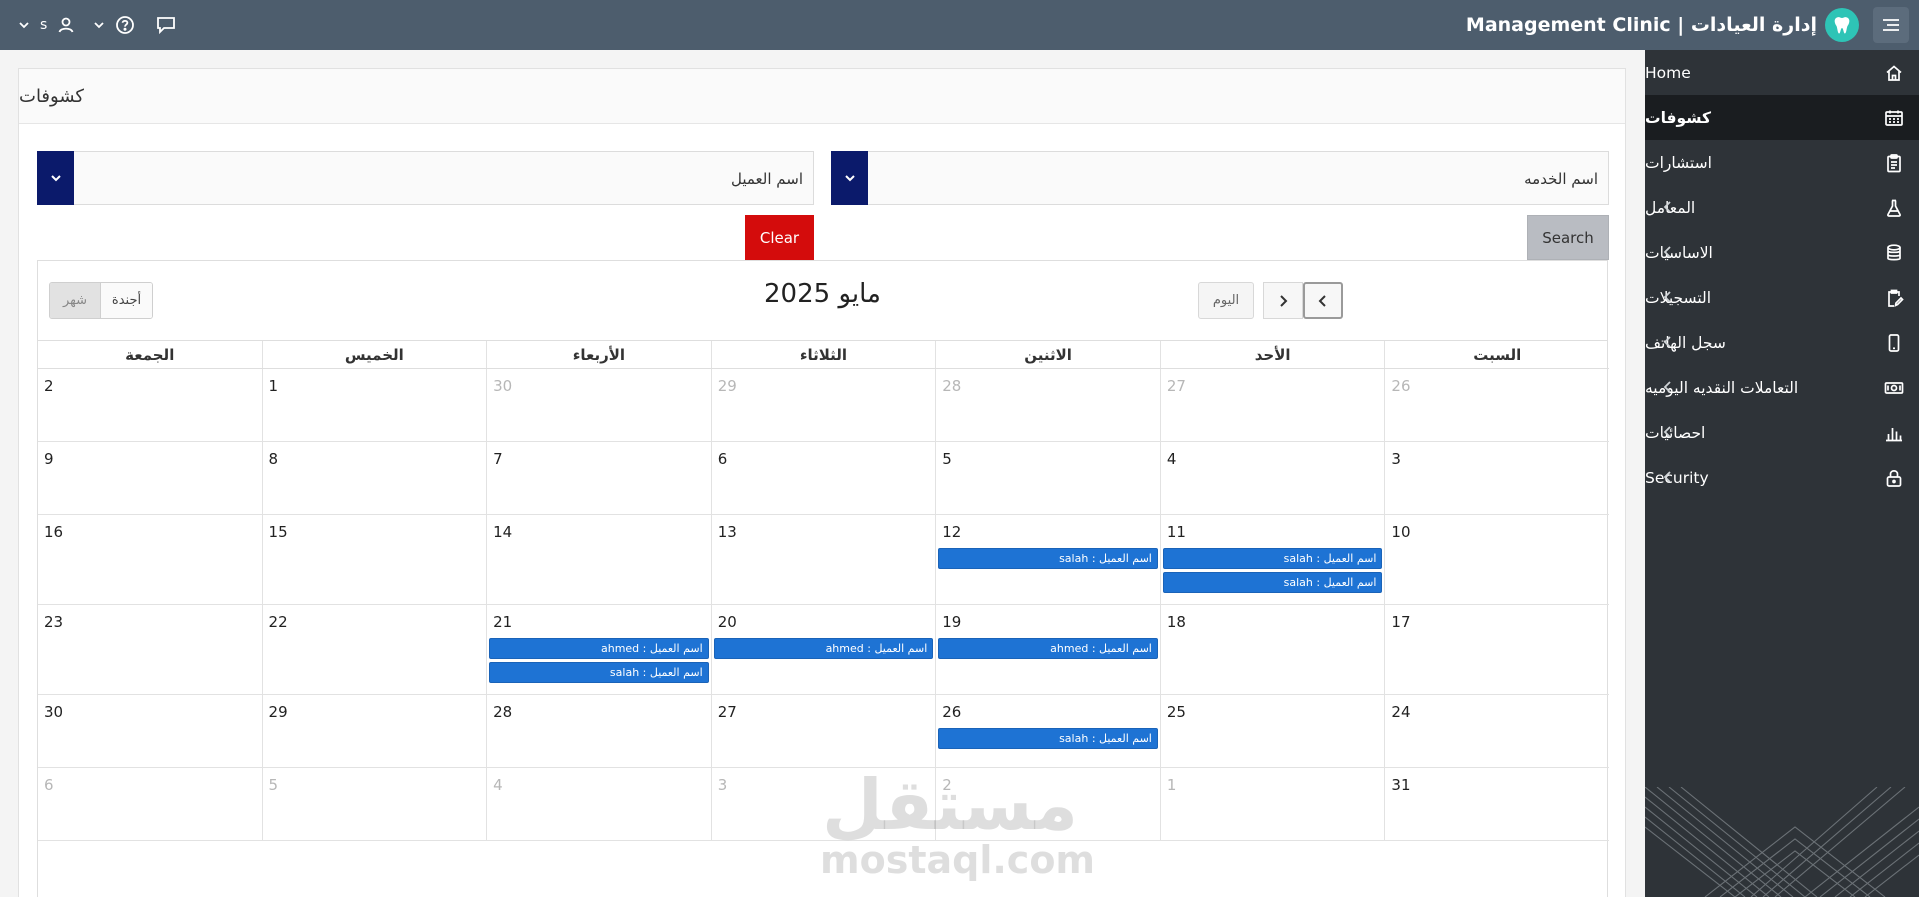 This screenshot has height=897, width=1919. I want to click on sidebar-item-label: التسجيلات, so click(1678, 297).